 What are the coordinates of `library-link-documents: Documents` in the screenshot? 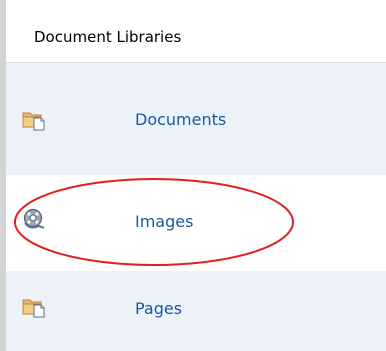 It's located at (180, 120).